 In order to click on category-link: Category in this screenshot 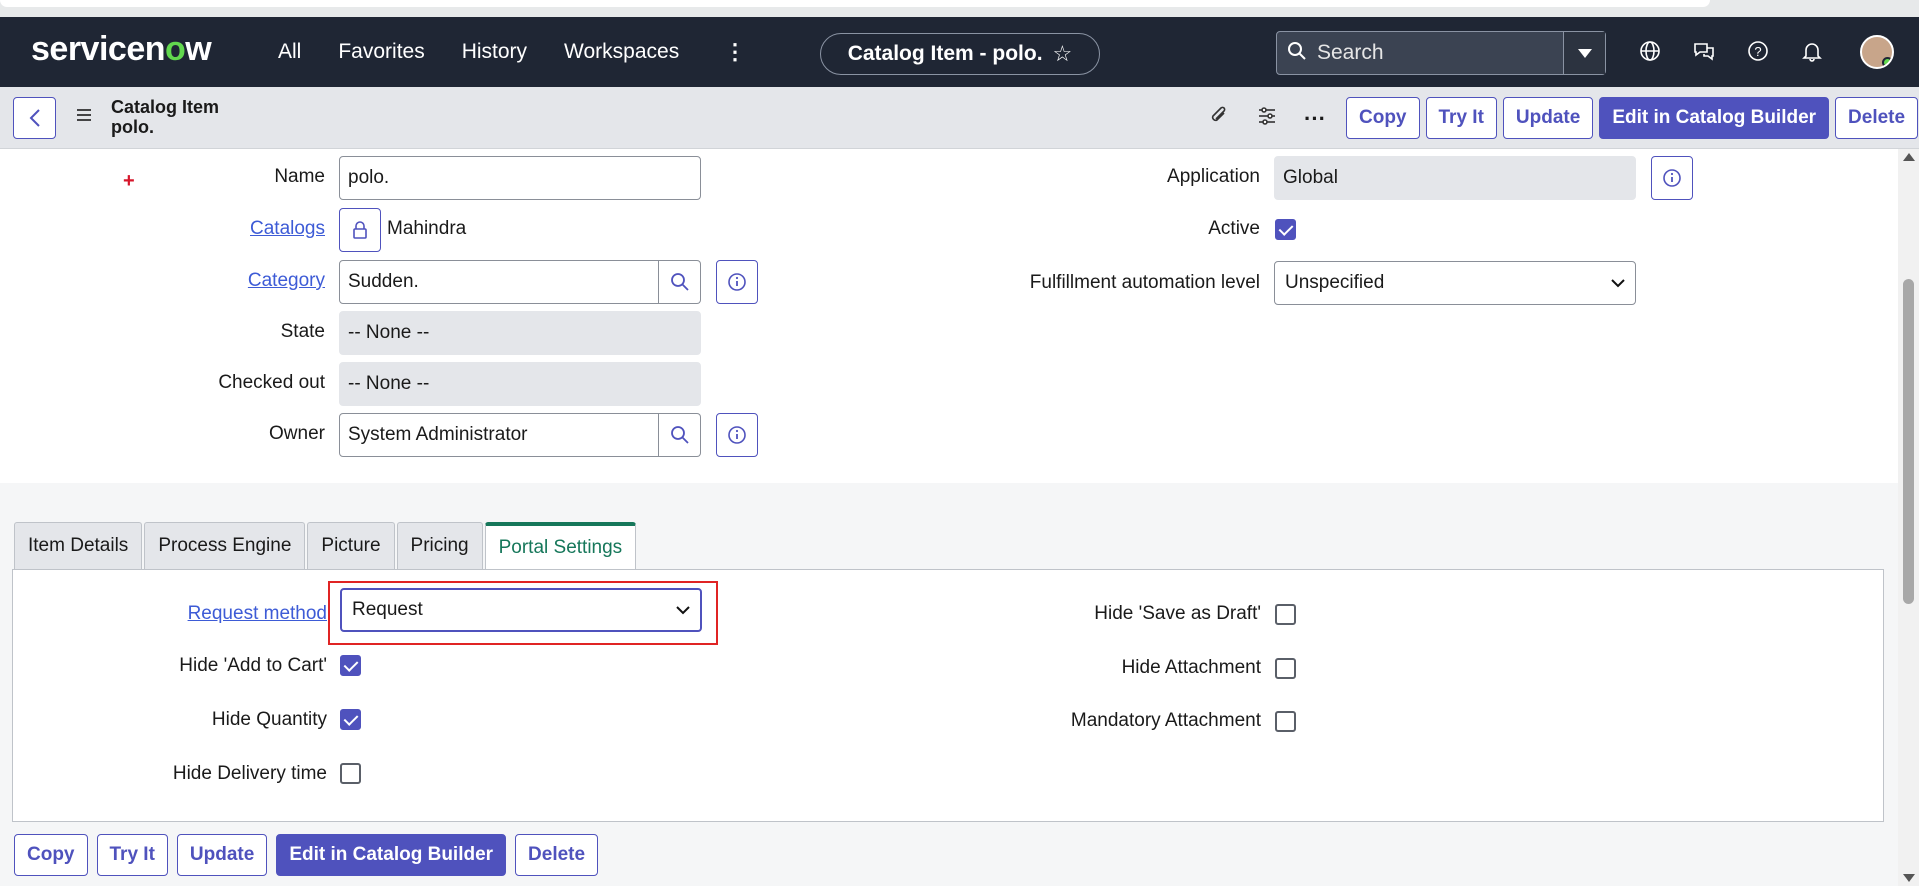, I will do `click(237, 281)`.